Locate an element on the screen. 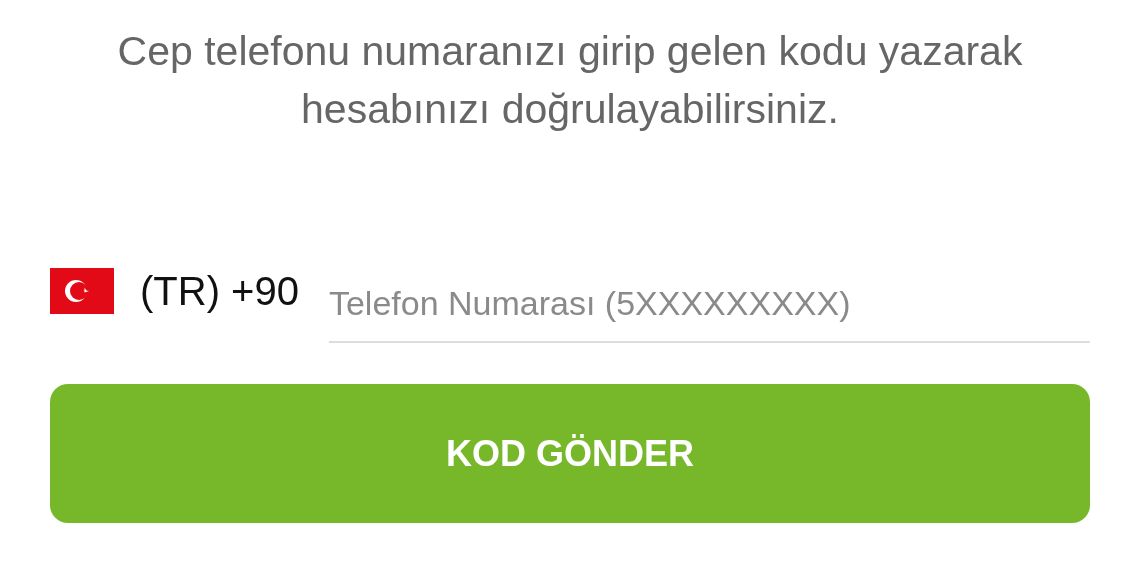 The image size is (1146, 573). country-code: (TR) +90 is located at coordinates (219, 291).